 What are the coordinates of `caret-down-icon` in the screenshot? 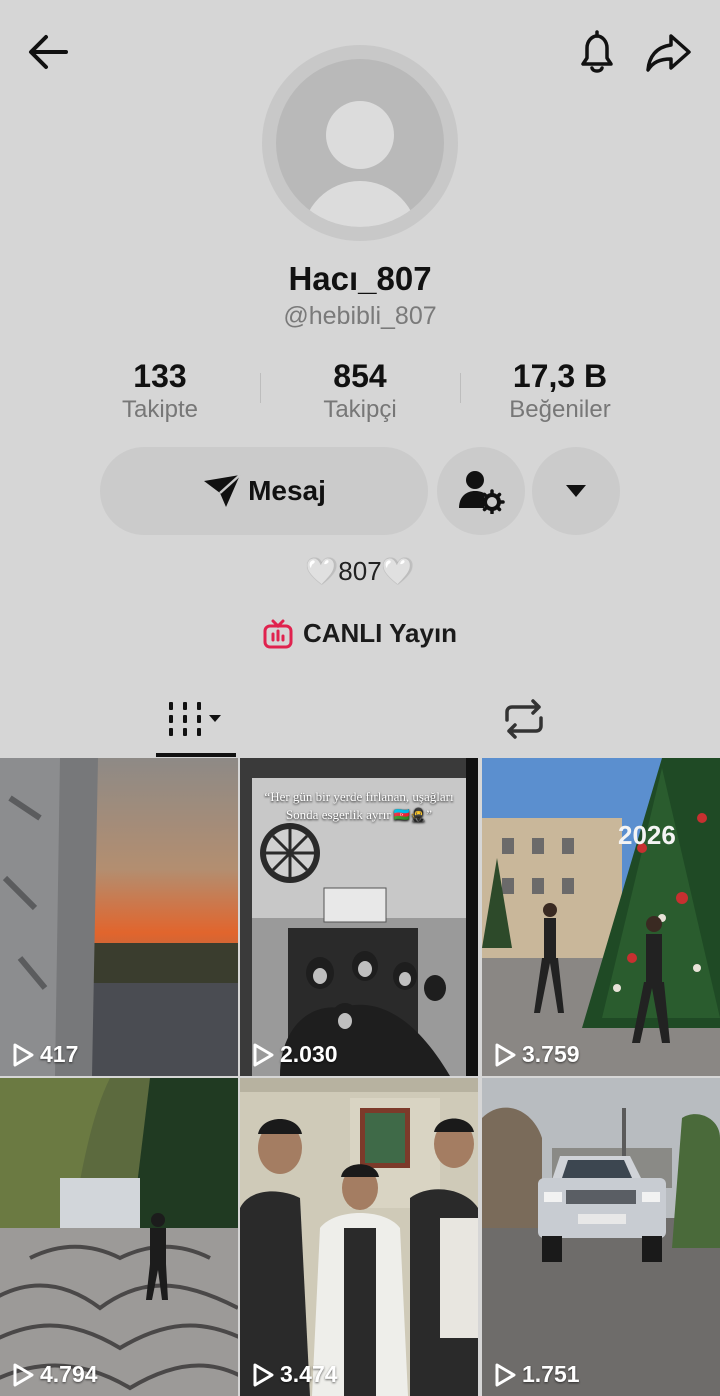 It's located at (576, 491).